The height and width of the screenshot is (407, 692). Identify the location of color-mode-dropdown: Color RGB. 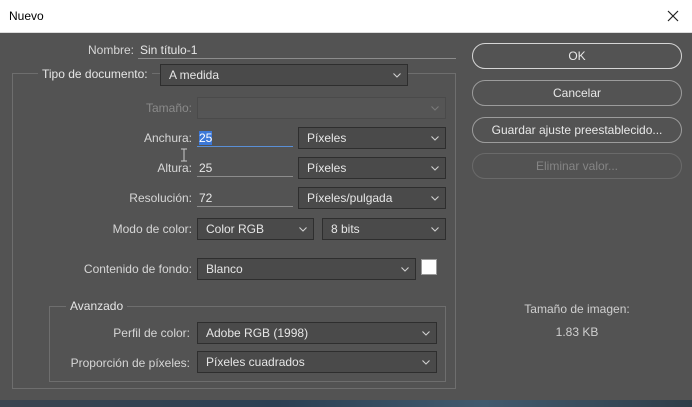
(255, 229).